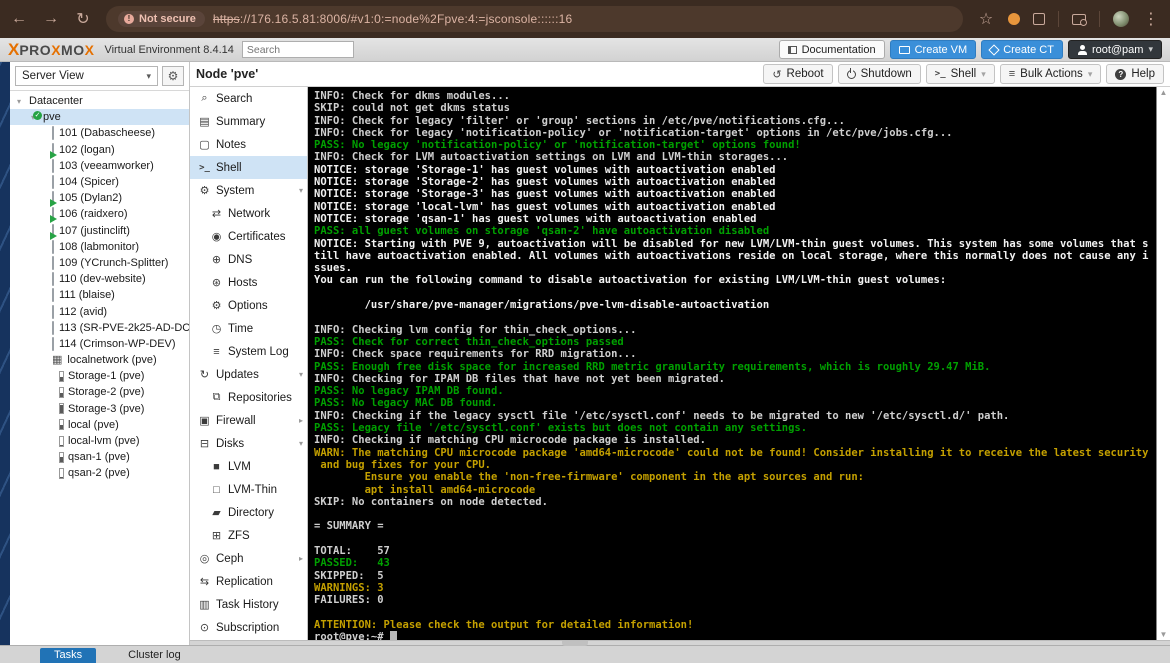  Describe the element at coordinates (248, 167) in the screenshot. I see `menu-item-shell: >_ Shell` at that location.